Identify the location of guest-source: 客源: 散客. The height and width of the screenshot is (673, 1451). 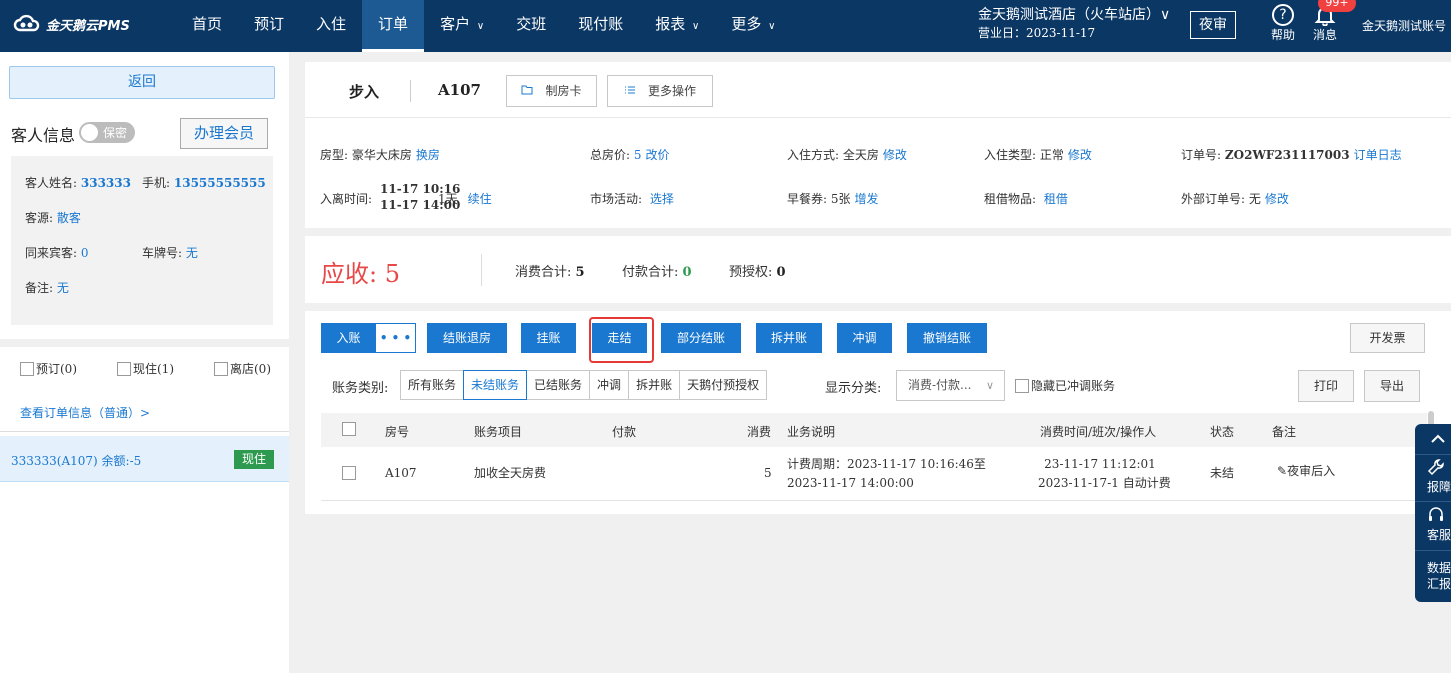
(53, 218).